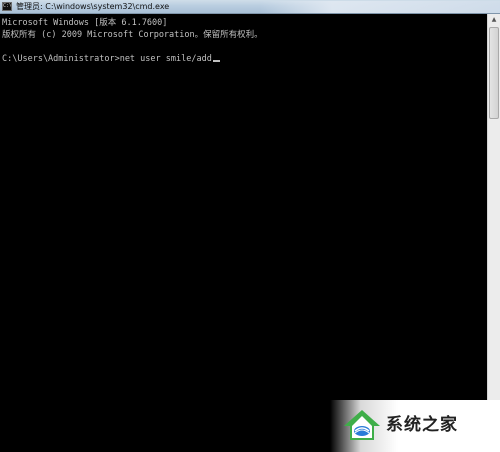 The image size is (500, 452). I want to click on title-bar: C:\ 管理员: C:\windows\system32\cmd.exe, so click(250, 7).